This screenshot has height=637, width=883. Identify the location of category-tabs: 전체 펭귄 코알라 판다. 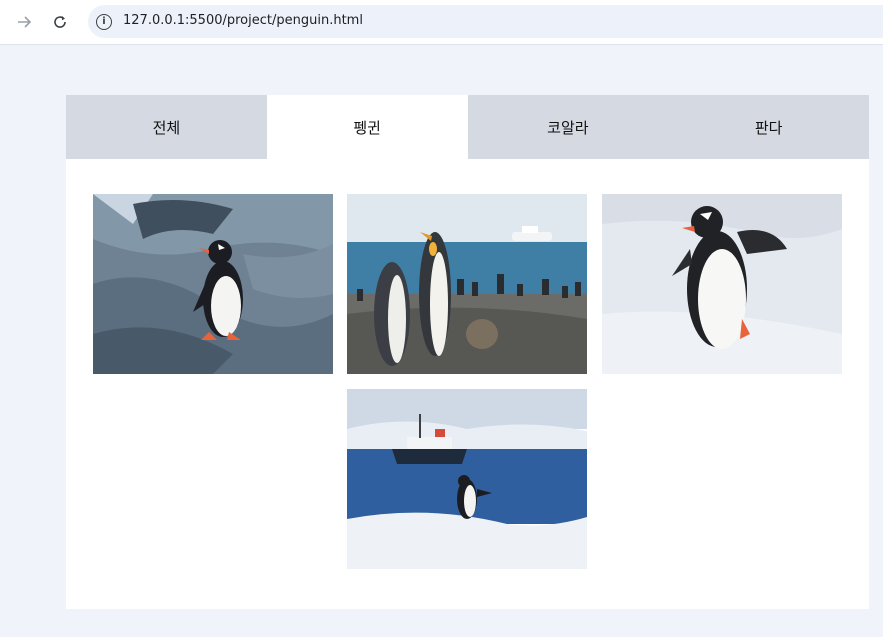
(467, 127).